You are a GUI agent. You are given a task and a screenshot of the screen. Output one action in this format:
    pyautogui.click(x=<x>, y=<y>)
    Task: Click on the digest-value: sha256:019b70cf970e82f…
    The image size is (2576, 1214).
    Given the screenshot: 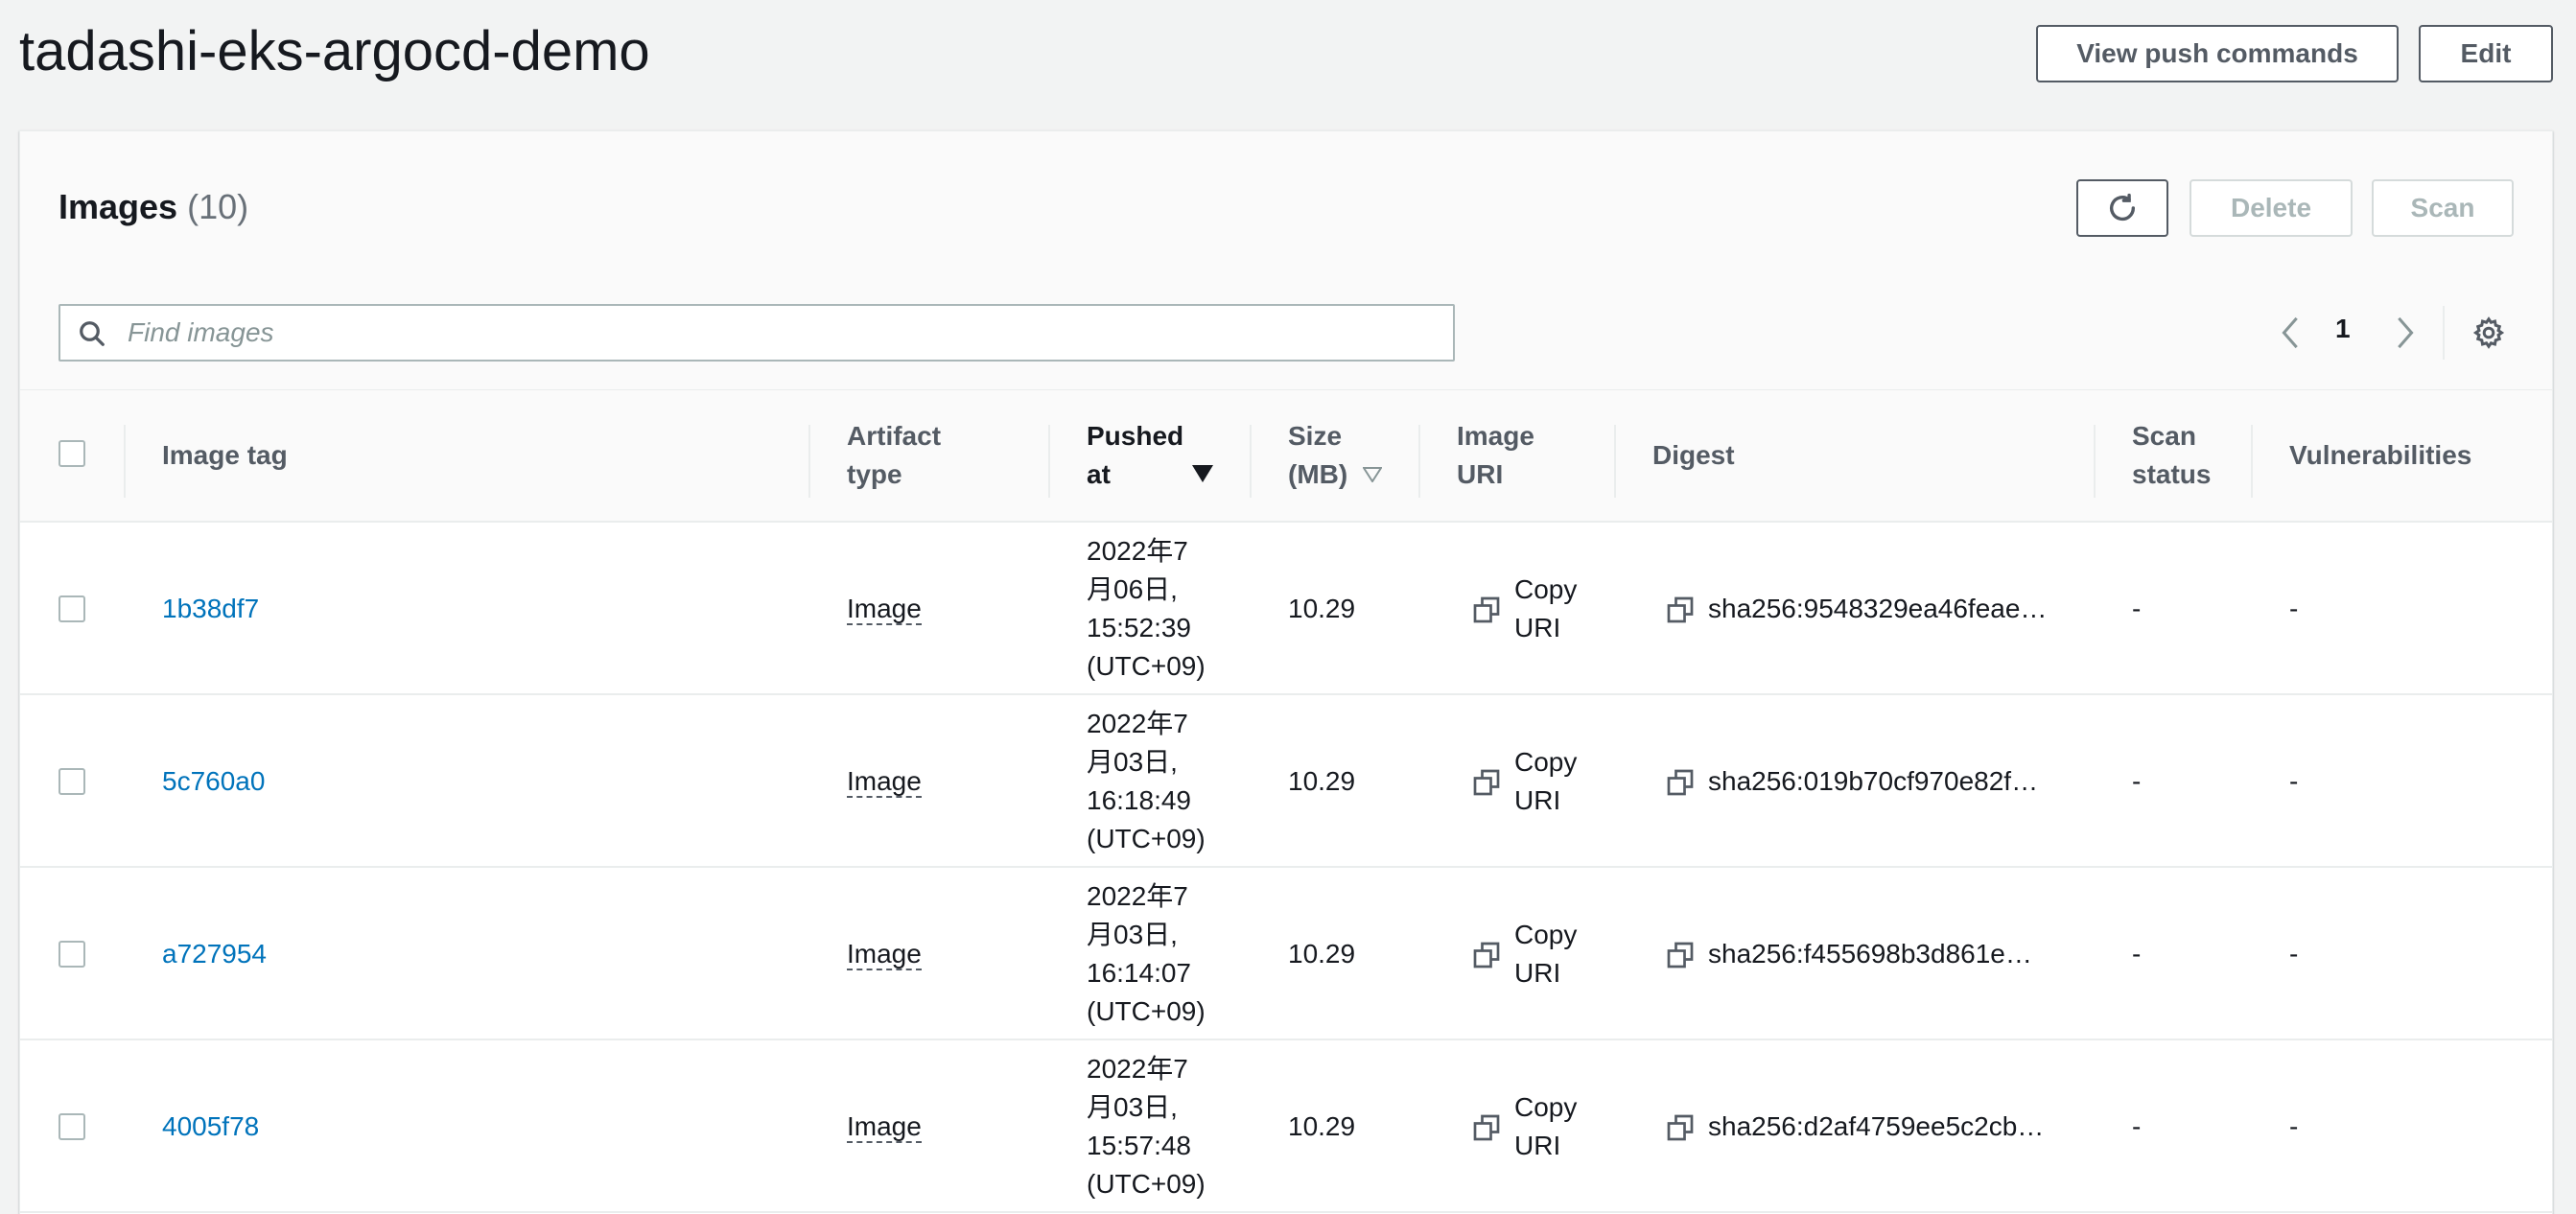 What is the action you would take?
    pyautogui.click(x=1873, y=781)
    